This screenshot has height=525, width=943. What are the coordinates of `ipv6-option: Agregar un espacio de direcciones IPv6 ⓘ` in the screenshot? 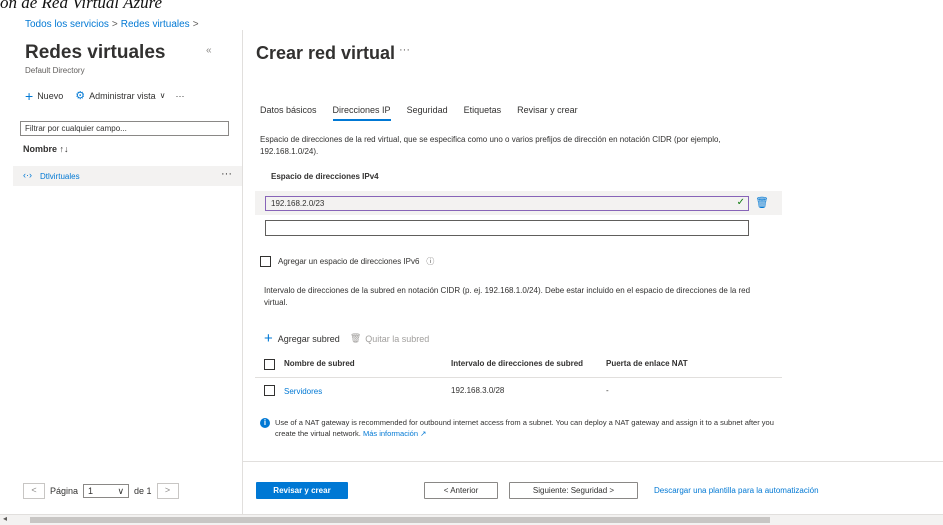 It's located at (347, 261).